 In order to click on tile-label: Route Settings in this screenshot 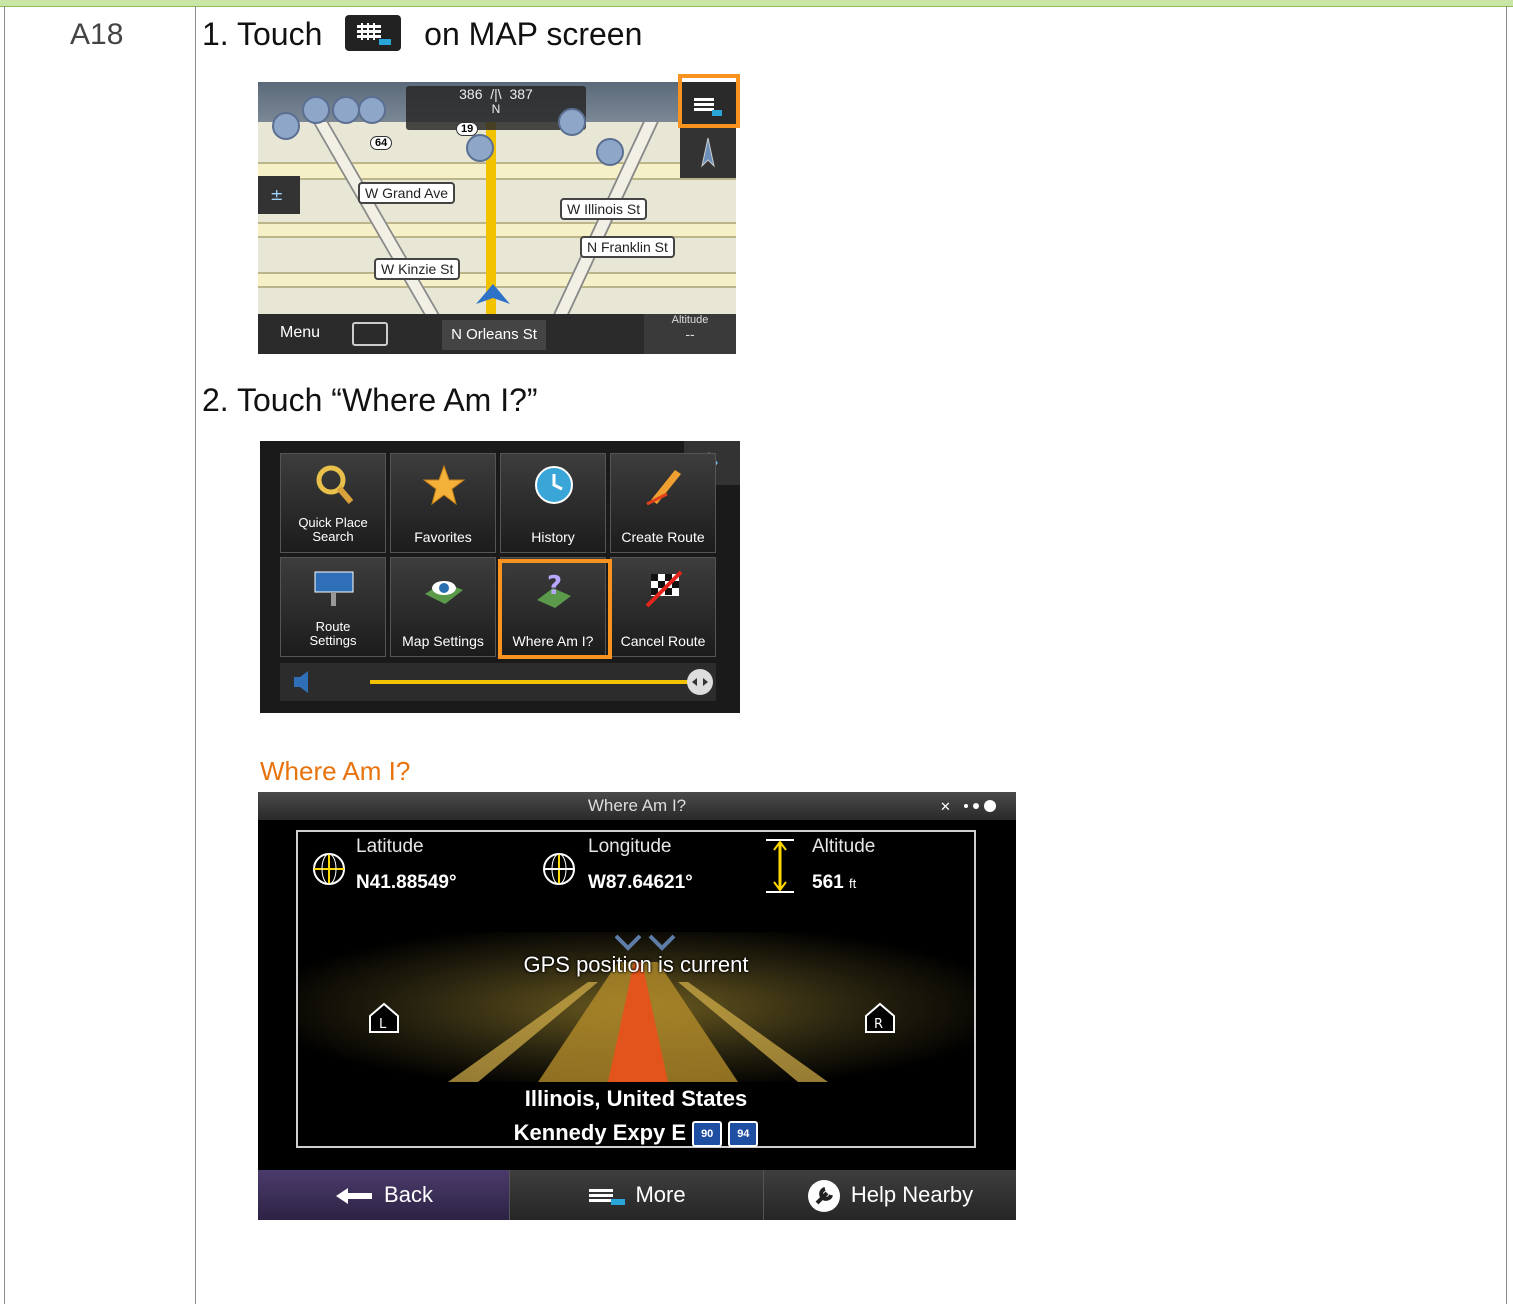, I will do `click(333, 633)`.